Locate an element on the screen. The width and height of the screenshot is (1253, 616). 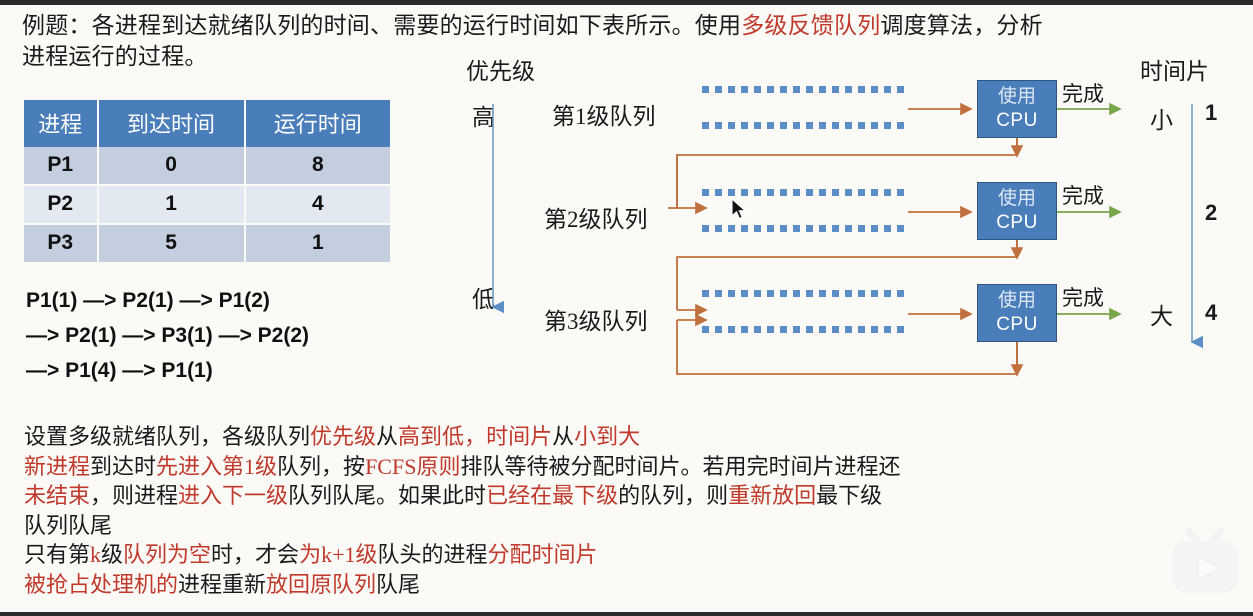
exp-l3h: 最下级 is located at coordinates (849, 495).